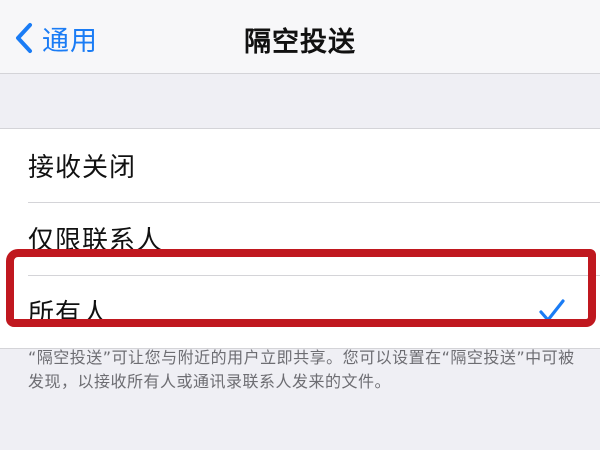  Describe the element at coordinates (82, 168) in the screenshot. I see `option-label: 接收关闭` at that location.